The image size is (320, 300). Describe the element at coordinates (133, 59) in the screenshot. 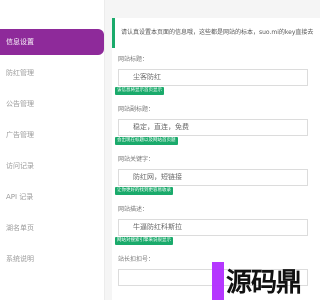

I see `field-label-site-title: 网站标题：` at that location.